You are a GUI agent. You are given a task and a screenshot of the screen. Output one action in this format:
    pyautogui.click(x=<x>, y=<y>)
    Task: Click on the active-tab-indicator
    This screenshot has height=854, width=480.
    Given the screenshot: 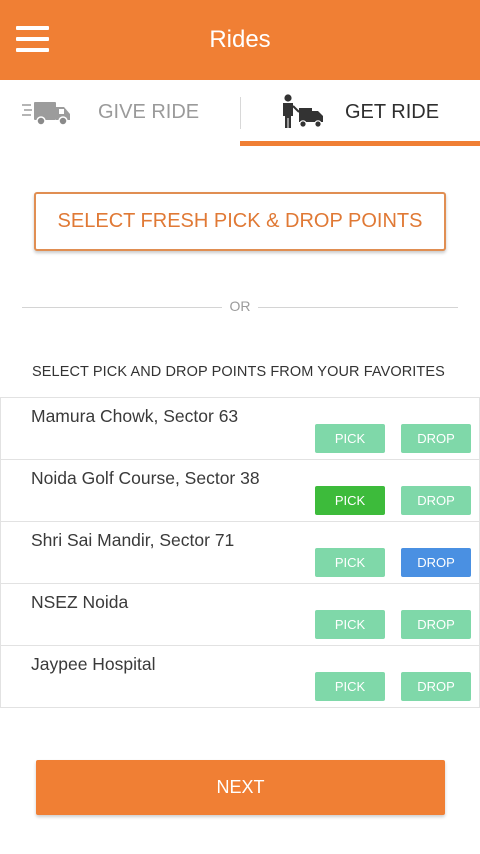 What is the action you would take?
    pyautogui.click(x=360, y=143)
    